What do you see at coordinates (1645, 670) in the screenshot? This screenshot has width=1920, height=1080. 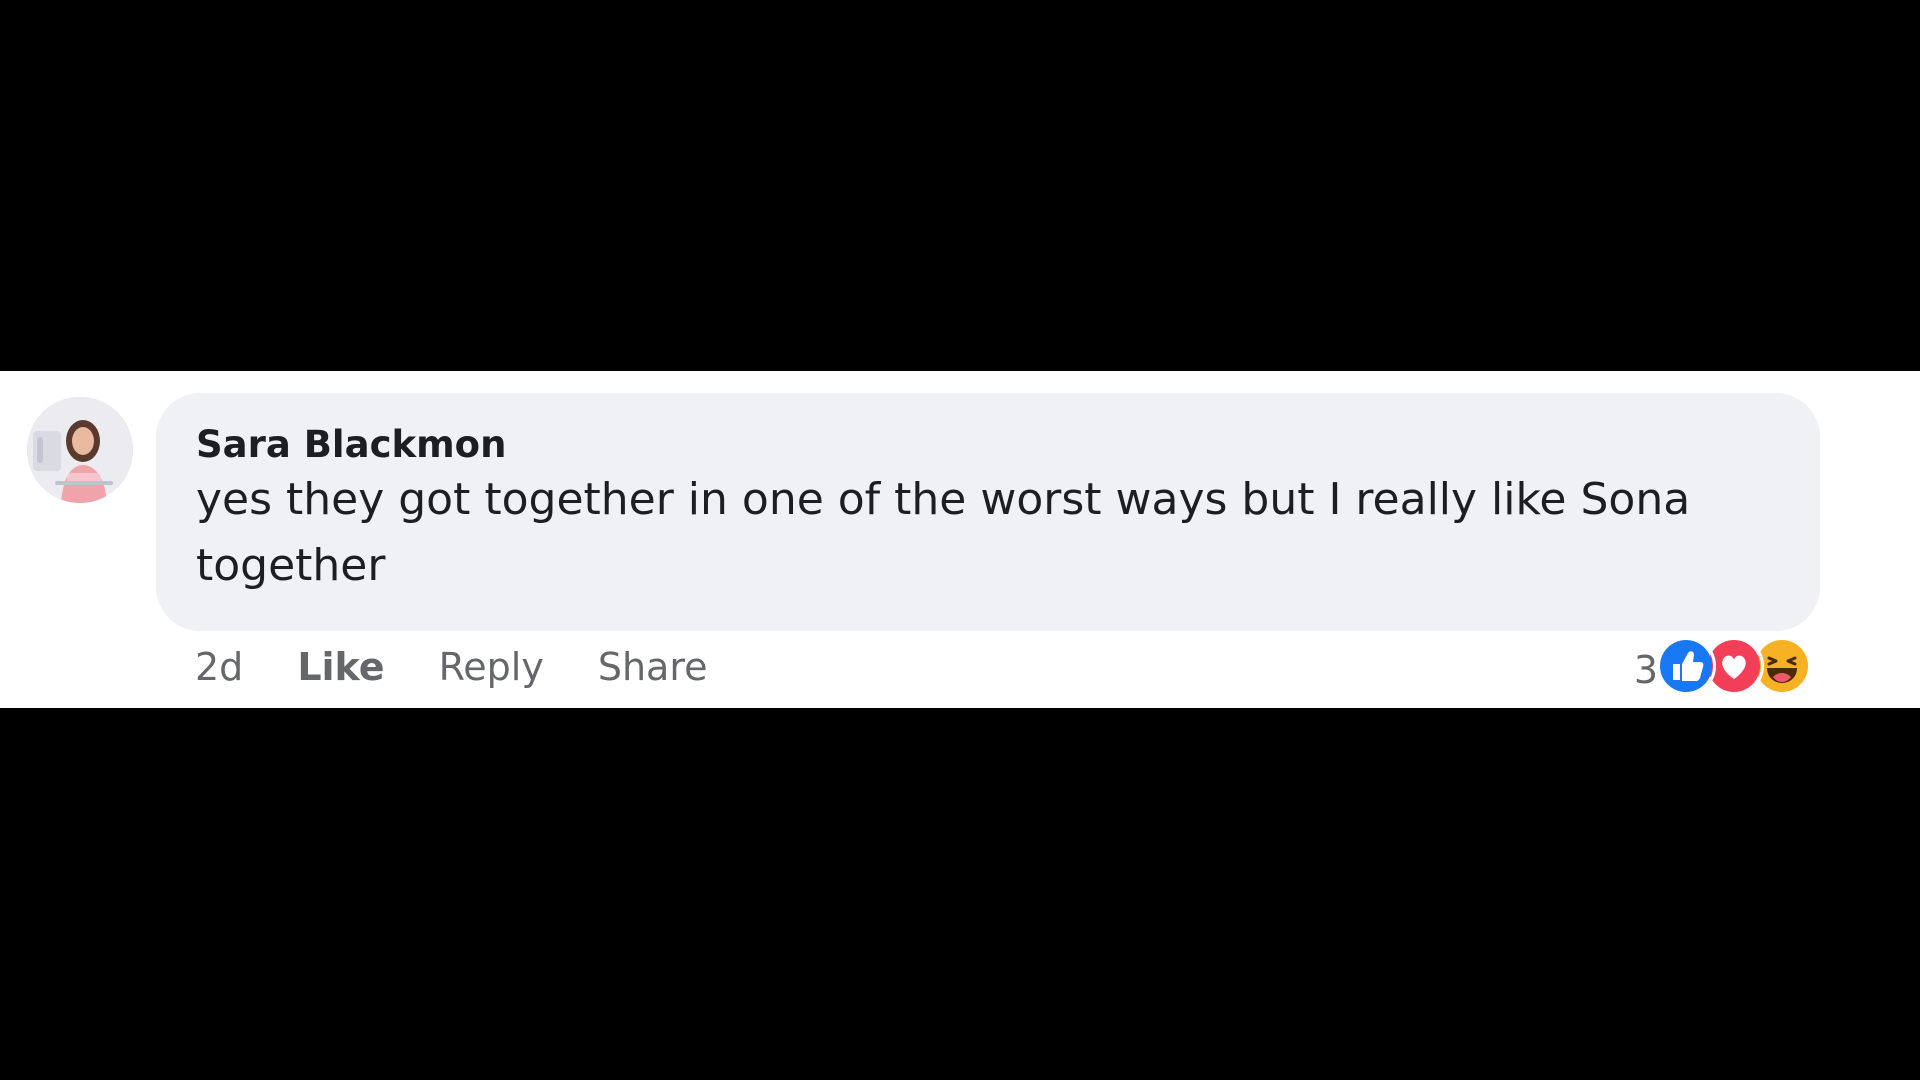 I see `reaction-count: 3` at bounding box center [1645, 670].